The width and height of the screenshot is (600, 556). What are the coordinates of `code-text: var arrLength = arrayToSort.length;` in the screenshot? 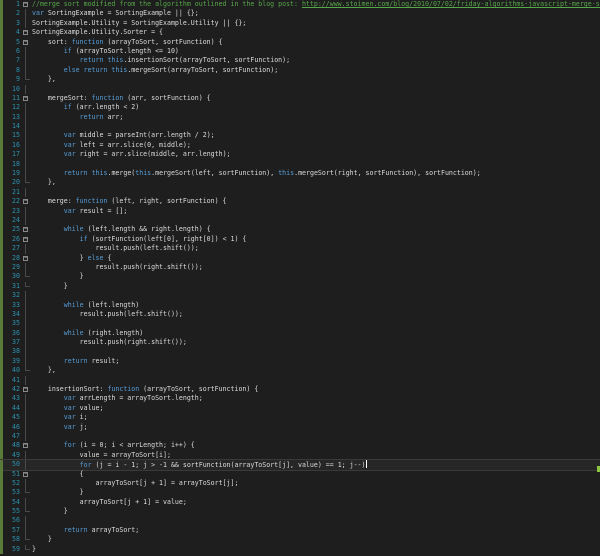 It's located at (117, 398).